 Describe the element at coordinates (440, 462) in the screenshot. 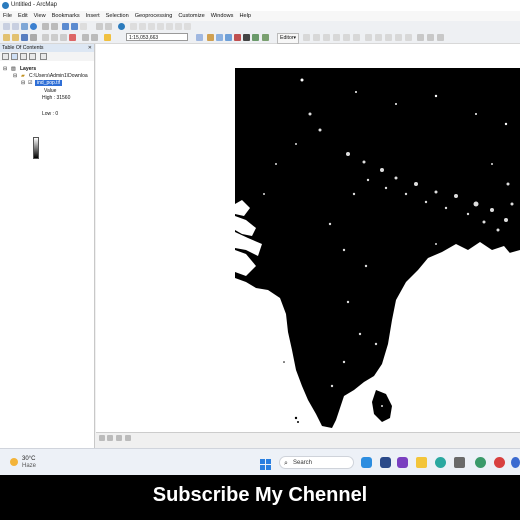

I see `edge-browser-icon` at that location.